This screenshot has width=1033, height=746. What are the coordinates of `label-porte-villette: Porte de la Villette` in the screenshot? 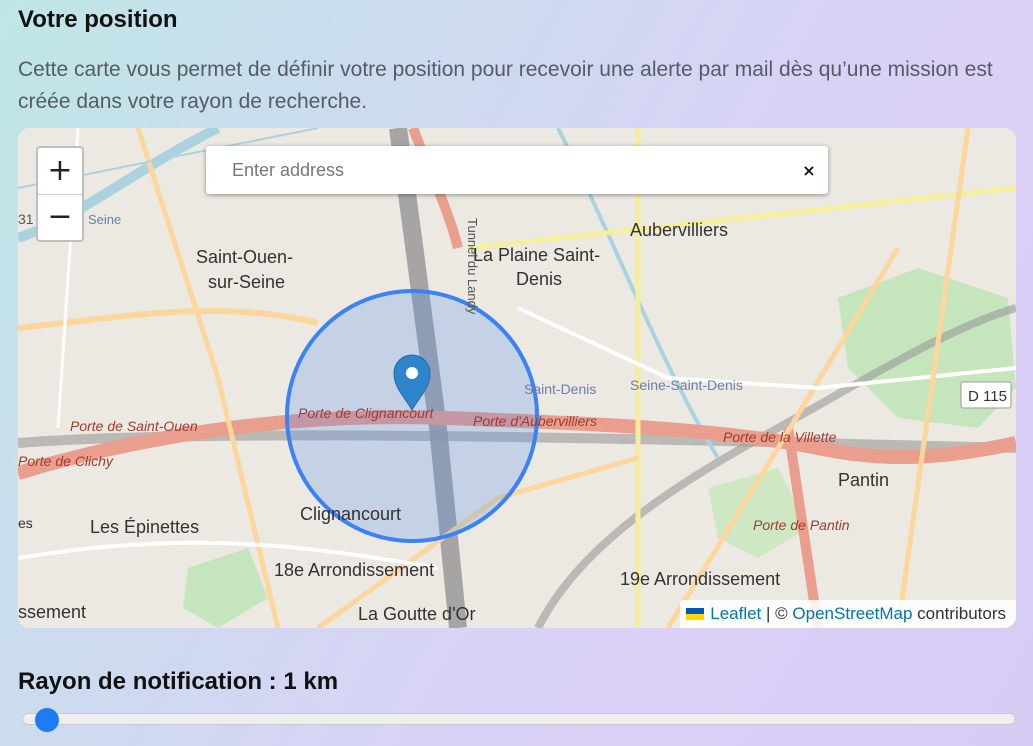 It's located at (780, 437).